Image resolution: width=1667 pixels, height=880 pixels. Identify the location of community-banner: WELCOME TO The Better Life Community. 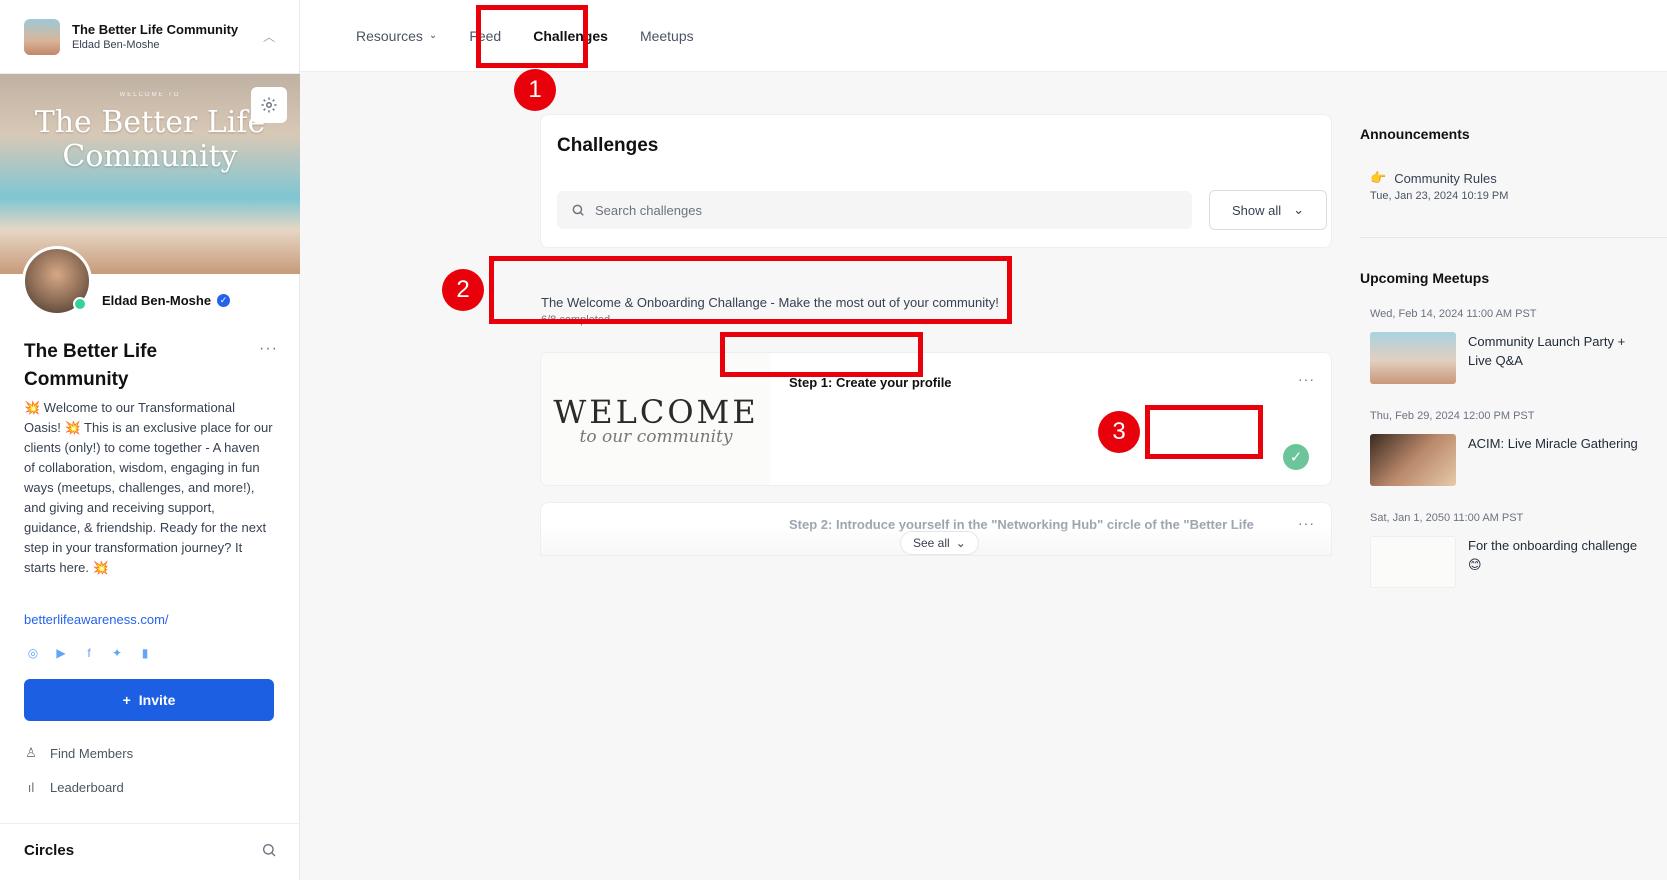
(150, 174).